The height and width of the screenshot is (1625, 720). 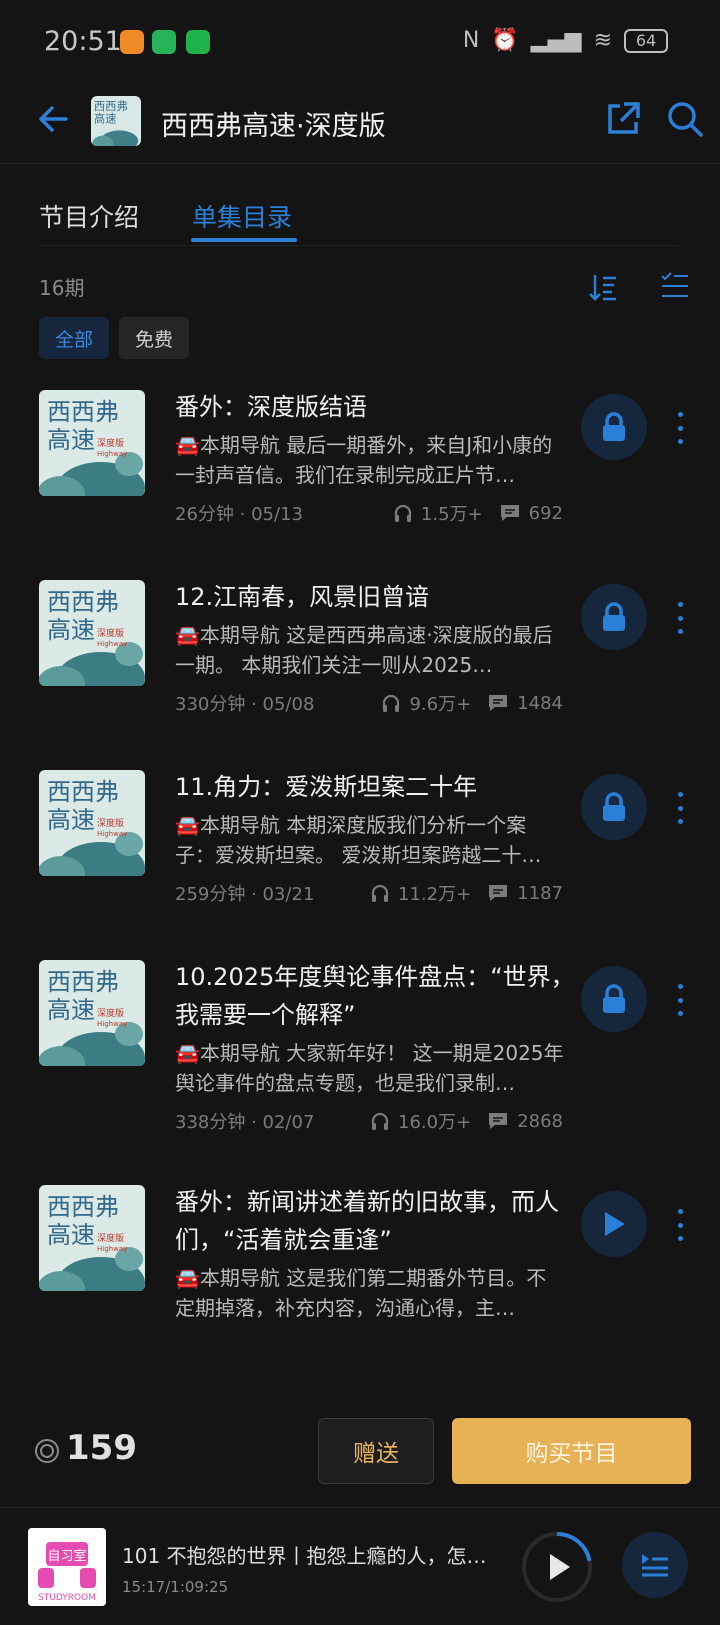 What do you see at coordinates (369, 513) in the screenshot?
I see `episode-meta: 26分钟 · 05/13 1.5万+ 692` at bounding box center [369, 513].